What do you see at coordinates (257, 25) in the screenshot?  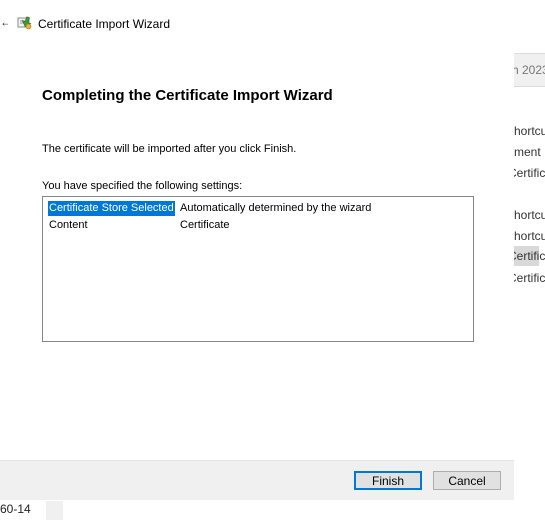 I see `title-bar: ← Certificate Import Wizard` at bounding box center [257, 25].